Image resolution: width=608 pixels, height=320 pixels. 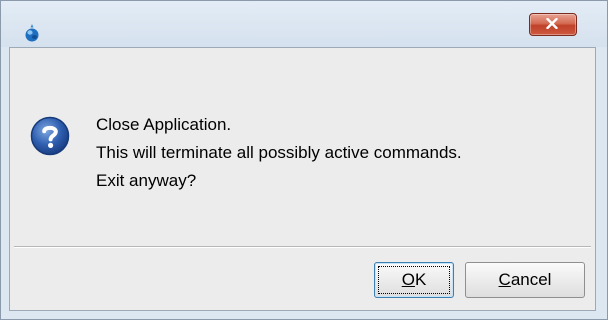 I want to click on title-bar, so click(x=304, y=24).